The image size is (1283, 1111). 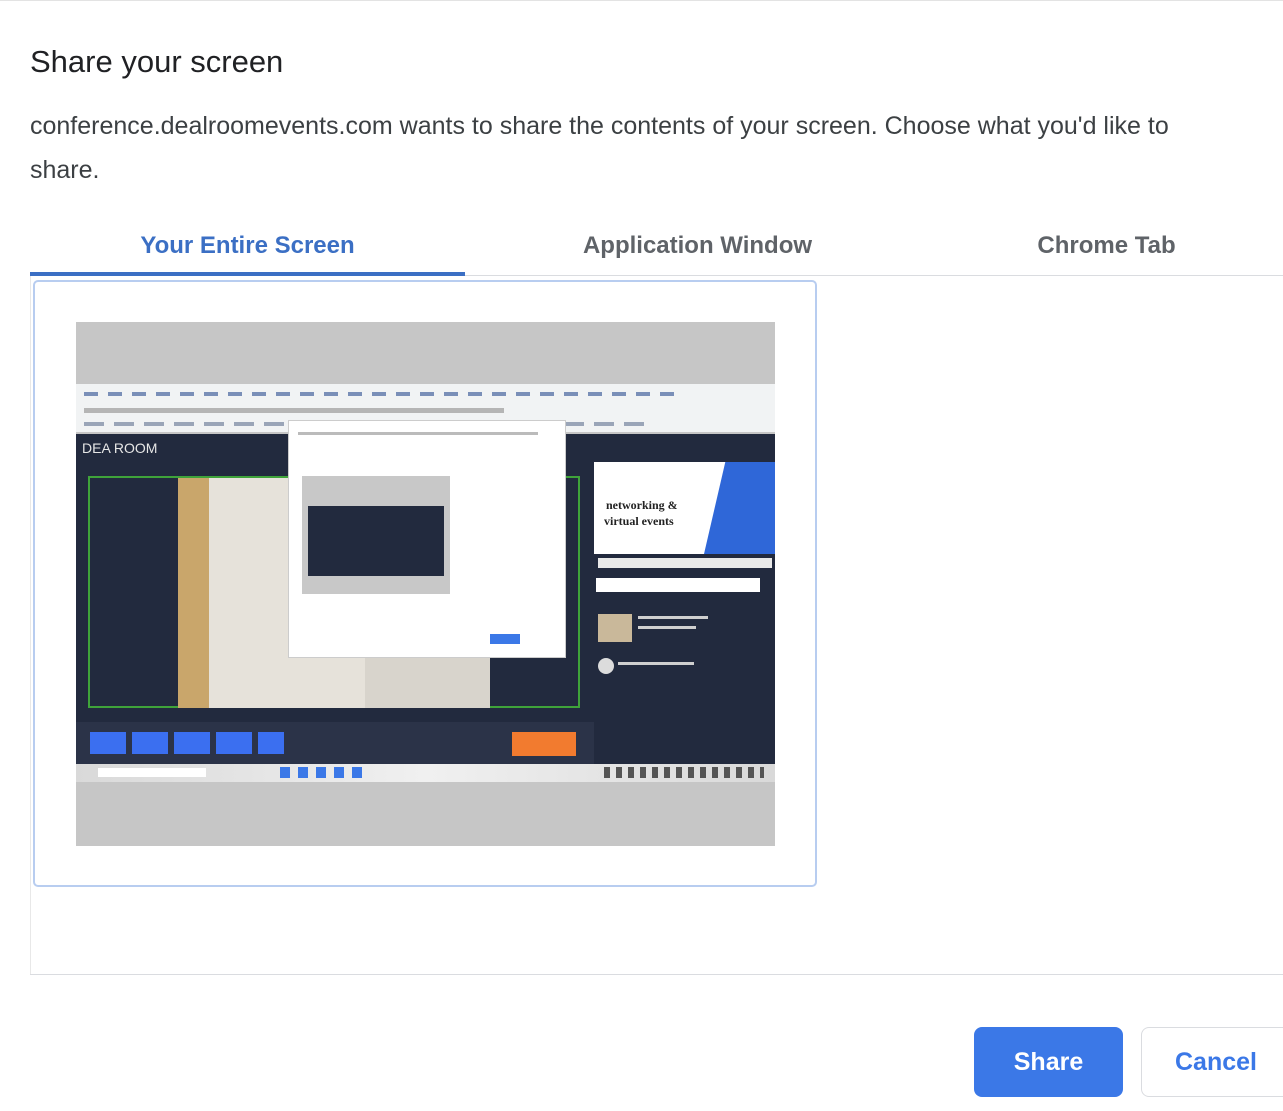 I want to click on thumb-attendee2-name, so click(x=656, y=663).